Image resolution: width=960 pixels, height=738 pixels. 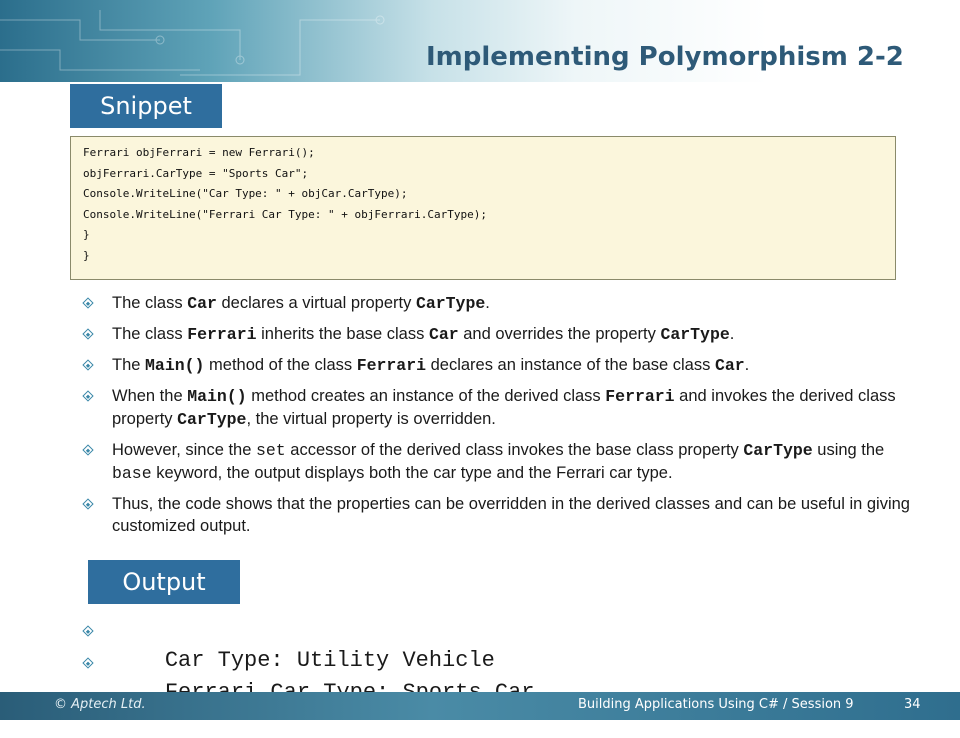 What do you see at coordinates (192, 43) in the screenshot?
I see `circuit-decoration` at bounding box center [192, 43].